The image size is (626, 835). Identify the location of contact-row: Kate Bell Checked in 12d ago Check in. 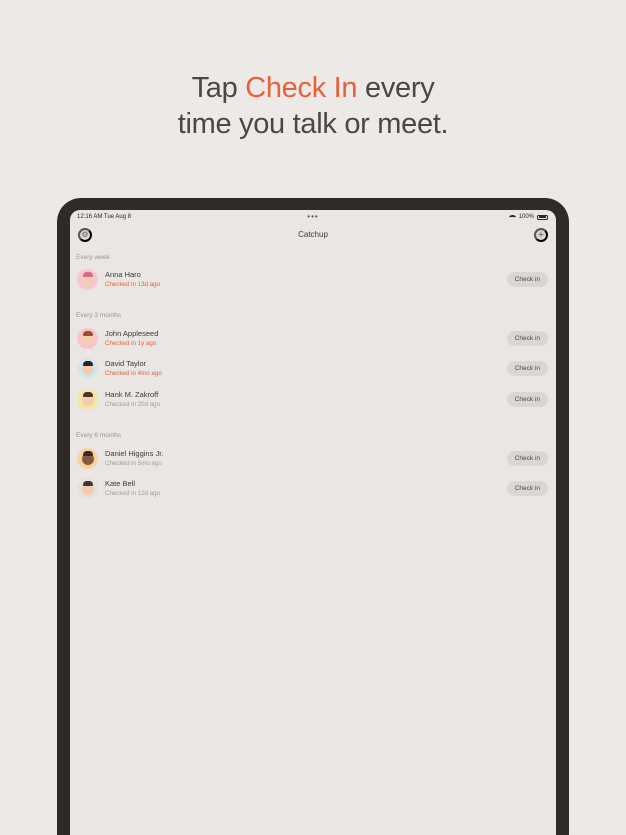
(313, 490).